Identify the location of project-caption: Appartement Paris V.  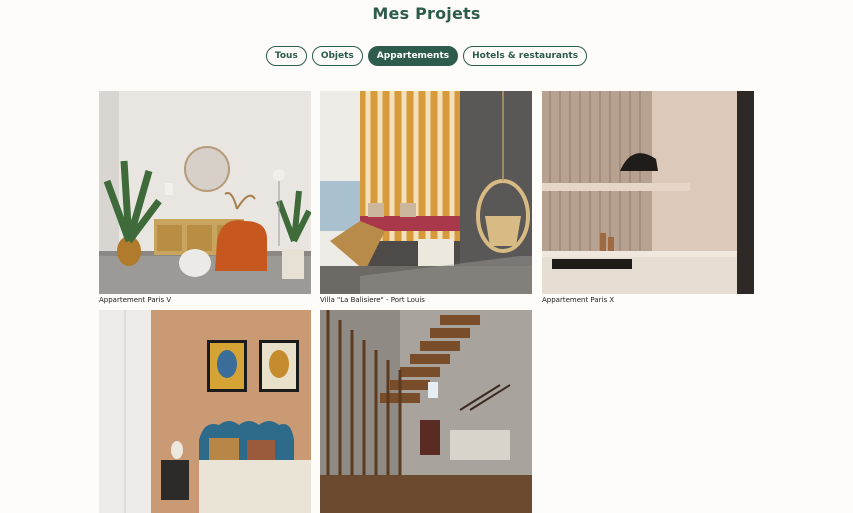
(135, 300).